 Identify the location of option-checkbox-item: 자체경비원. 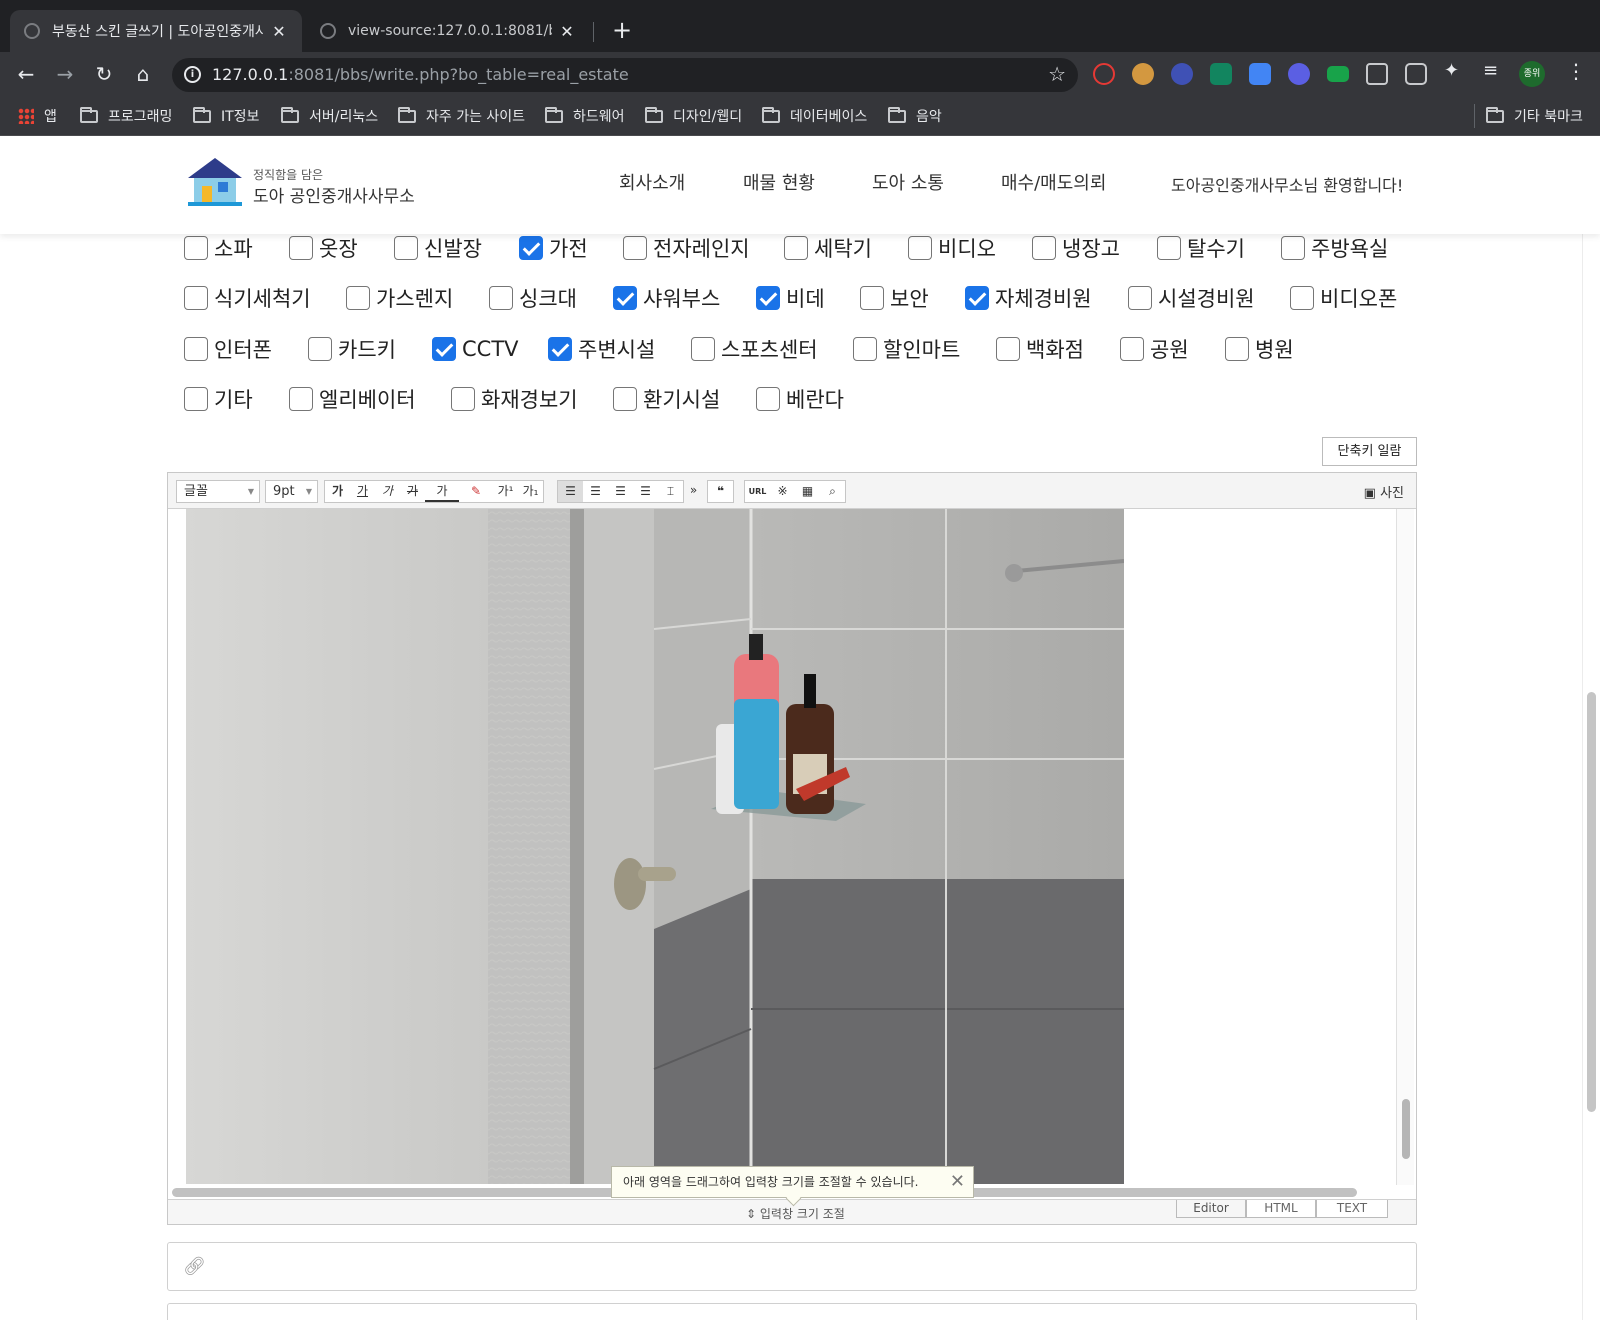
(1028, 298).